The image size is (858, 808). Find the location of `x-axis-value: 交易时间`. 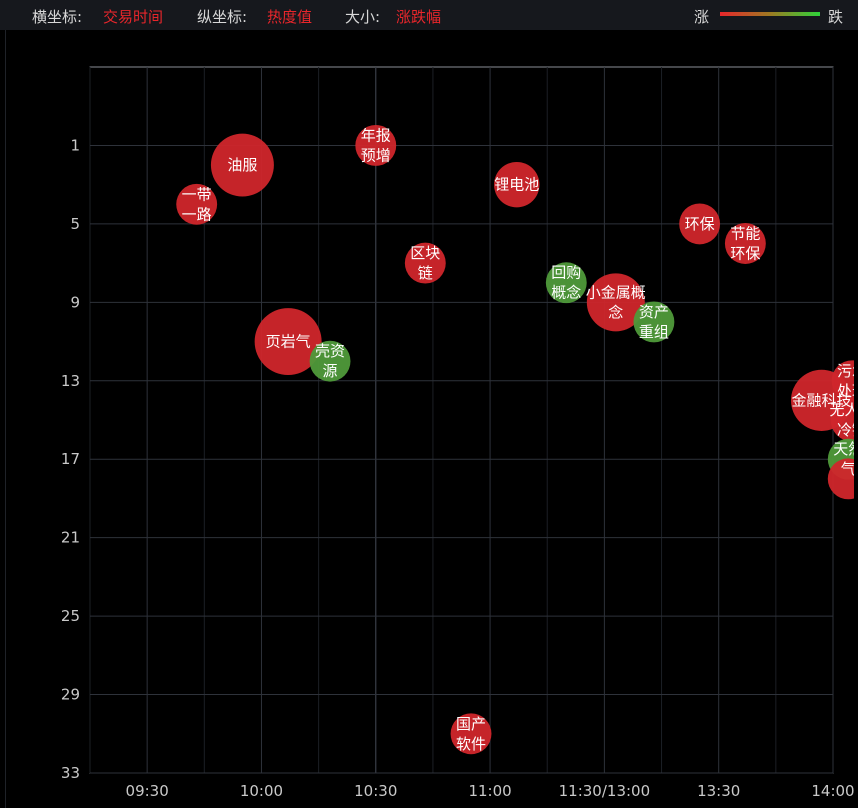

x-axis-value: 交易时间 is located at coordinates (133, 16).